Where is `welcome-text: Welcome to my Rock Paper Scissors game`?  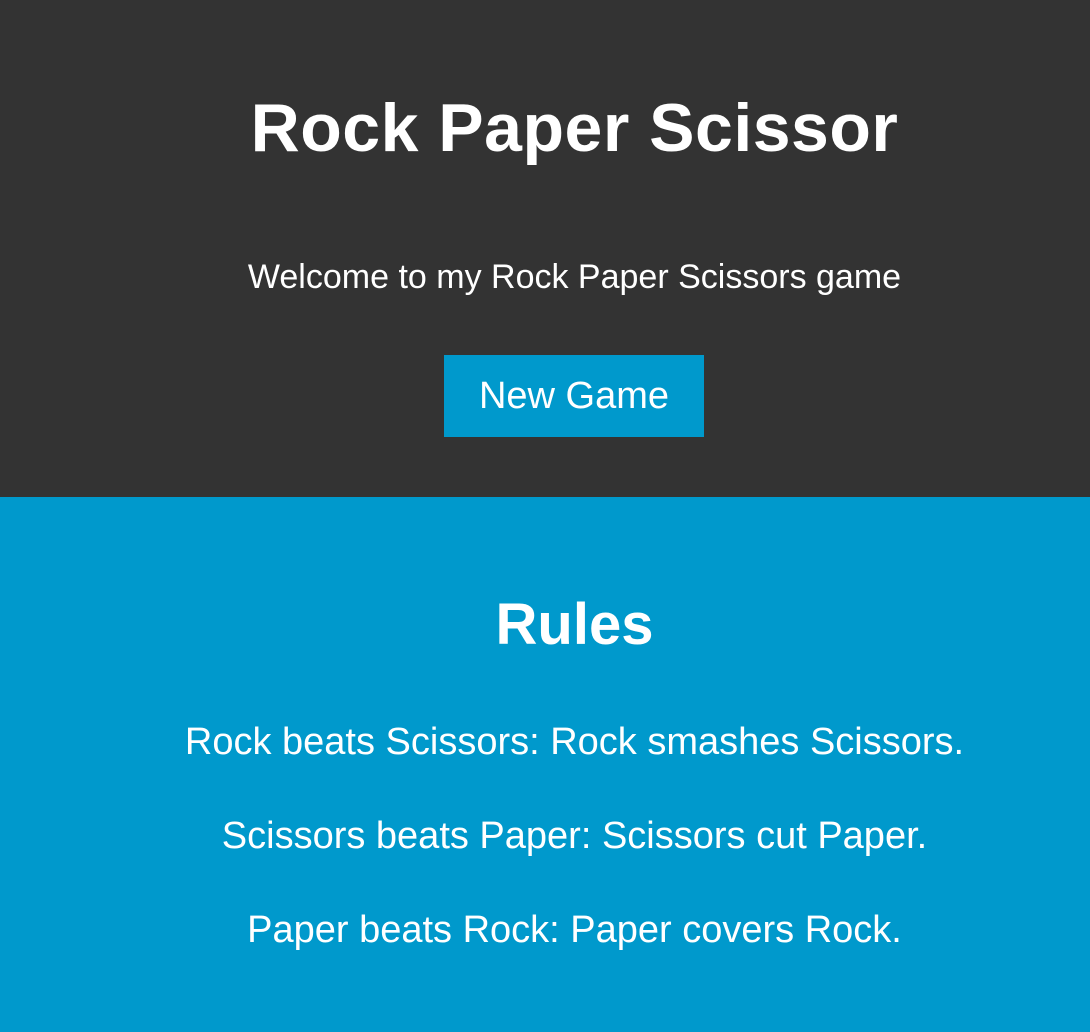
welcome-text: Welcome to my Rock Paper Scissors game is located at coordinates (574, 277).